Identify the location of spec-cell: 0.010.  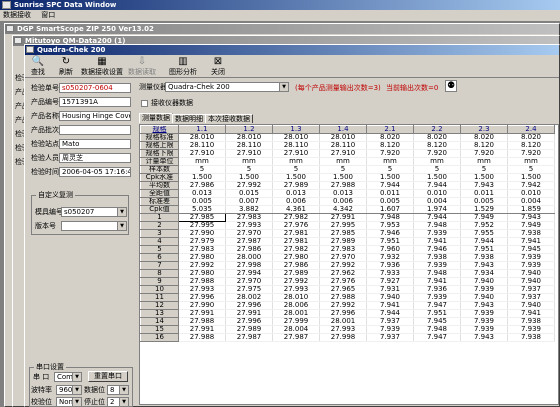
(437, 193).